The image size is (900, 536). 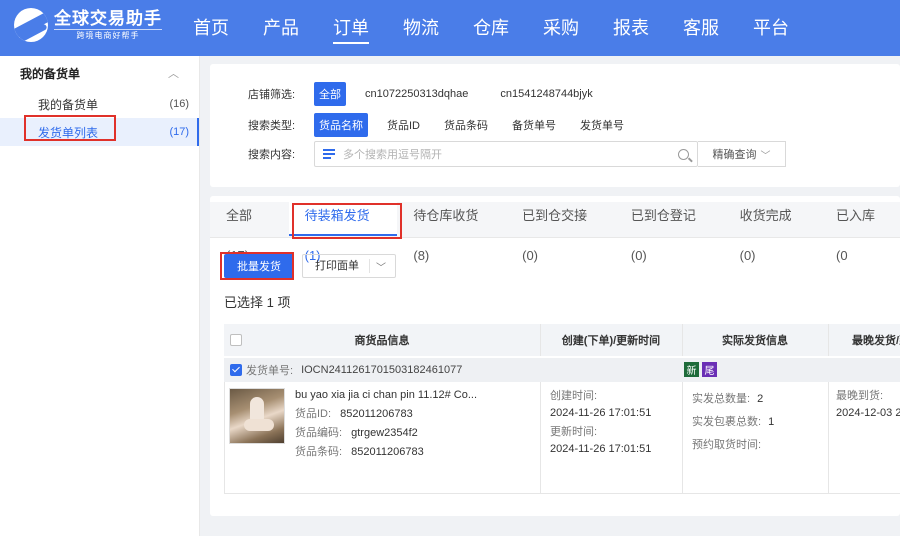 What do you see at coordinates (259, 266) in the screenshot?
I see `batch-ship-button: 批量发货` at bounding box center [259, 266].